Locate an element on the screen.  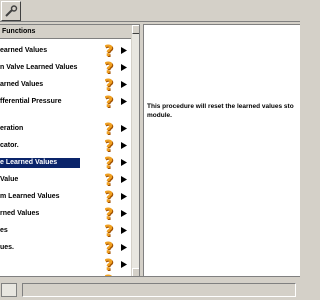
panel-header: Functions is located at coordinates (69, 32).